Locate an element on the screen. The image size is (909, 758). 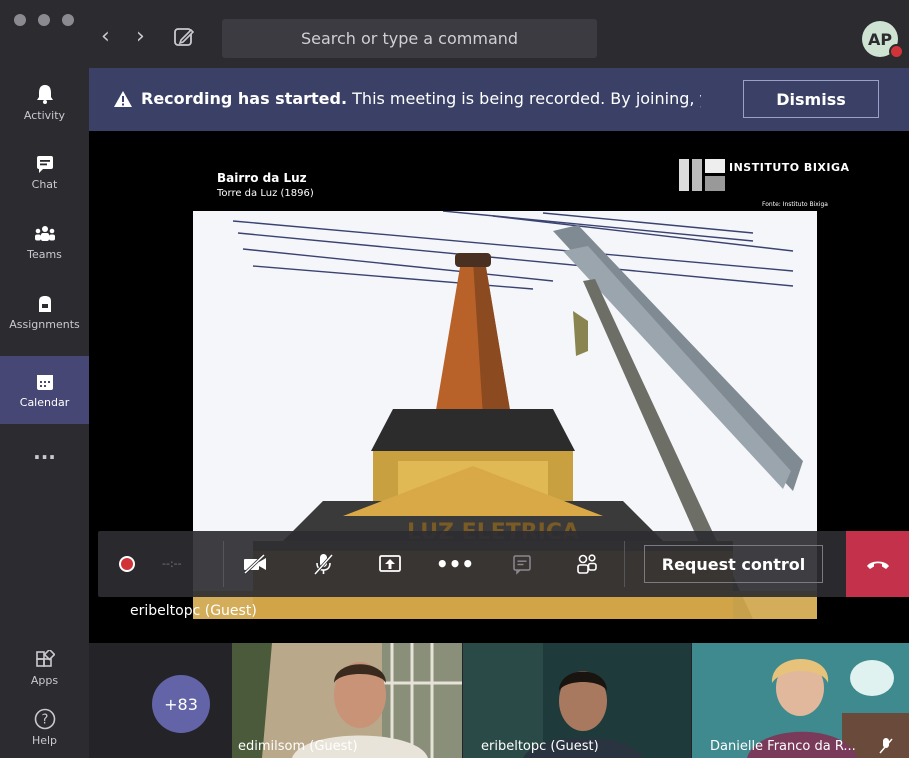
calendar-icon is located at coordinates (44, 382).